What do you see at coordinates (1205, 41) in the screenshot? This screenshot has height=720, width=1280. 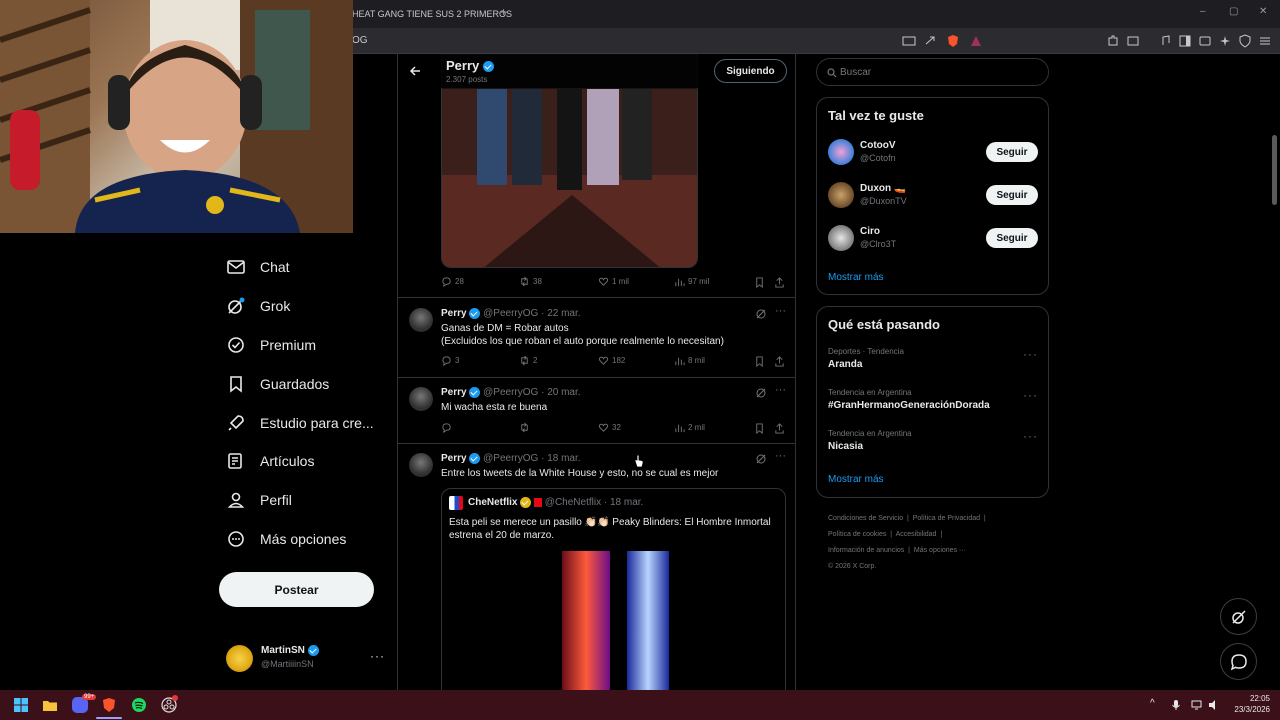 I see `wallet-icon` at bounding box center [1205, 41].